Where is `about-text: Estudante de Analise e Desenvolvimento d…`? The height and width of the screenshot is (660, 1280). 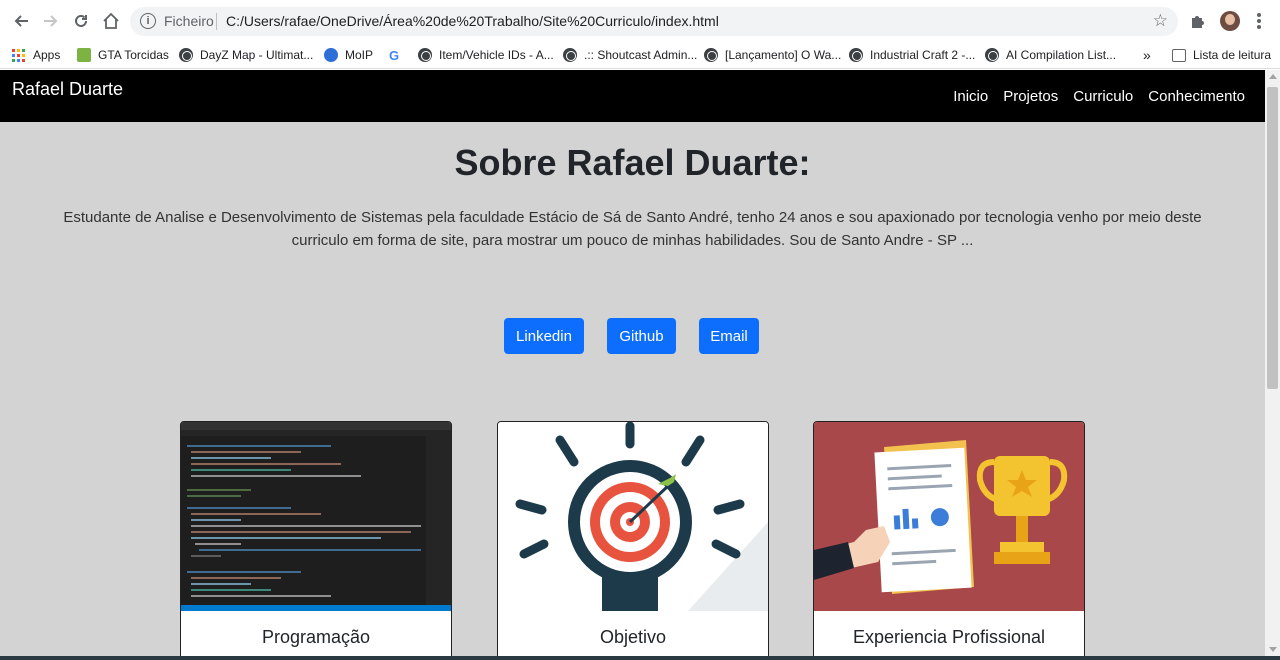
about-text: Estudante de Analise e Desenvolvimento d… is located at coordinates (632, 229).